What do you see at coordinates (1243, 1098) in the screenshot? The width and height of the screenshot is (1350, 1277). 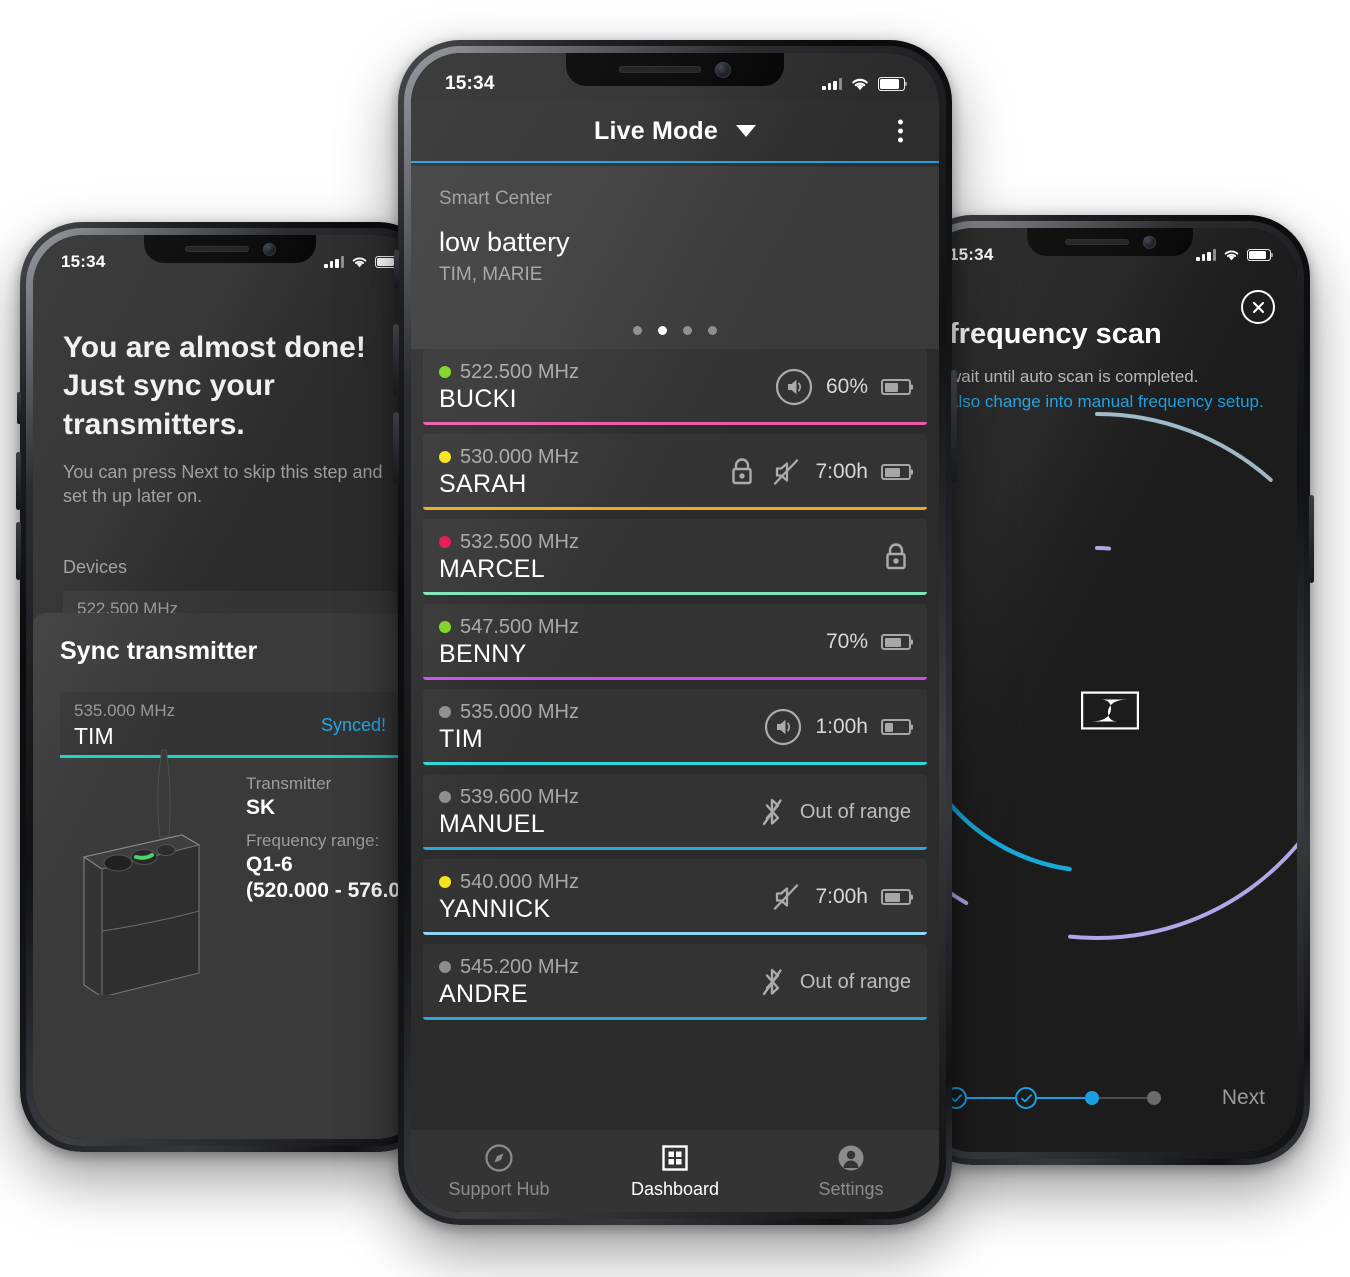 I see `next-button: Next` at bounding box center [1243, 1098].